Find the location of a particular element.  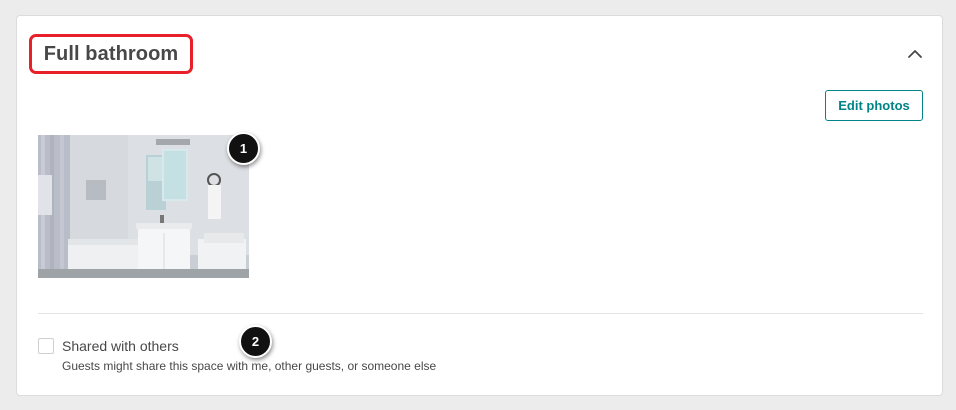

room-title: Full bathroom is located at coordinates (111, 53).